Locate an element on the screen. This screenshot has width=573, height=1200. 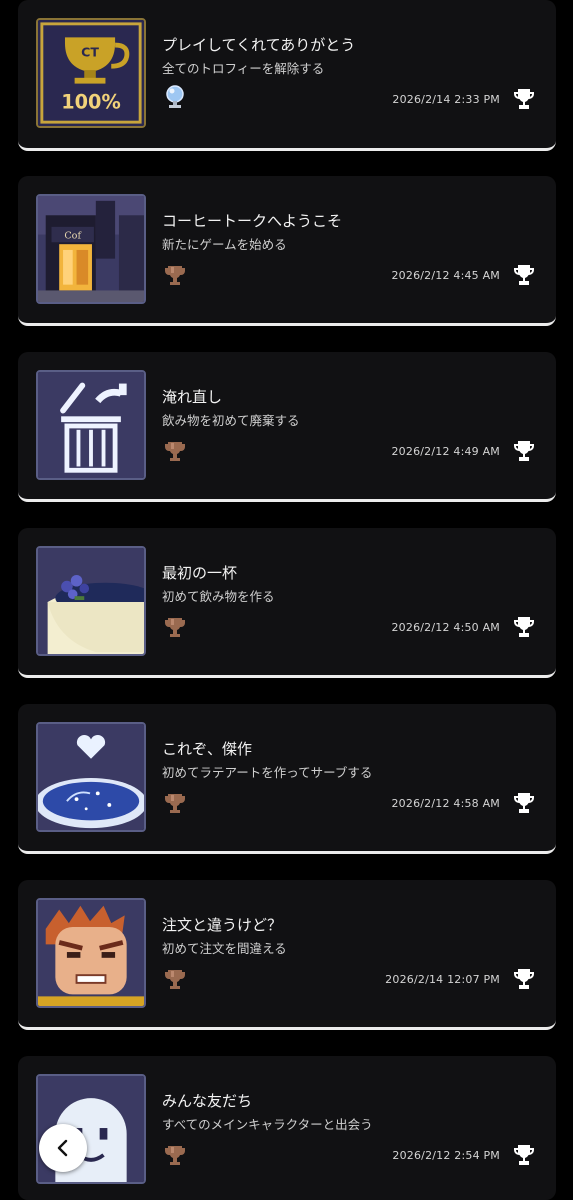
trophy-title: みんな友だち is located at coordinates (207, 1101).